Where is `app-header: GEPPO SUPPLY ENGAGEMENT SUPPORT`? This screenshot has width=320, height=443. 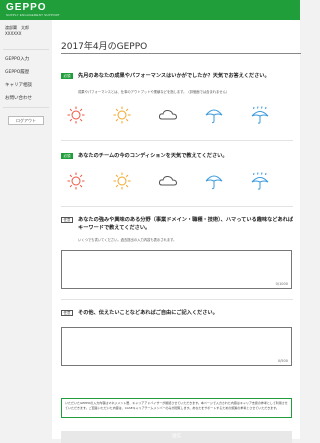 app-header: GEPPO SUPPLY ENGAGEMENT SUPPORT is located at coordinates (150, 10).